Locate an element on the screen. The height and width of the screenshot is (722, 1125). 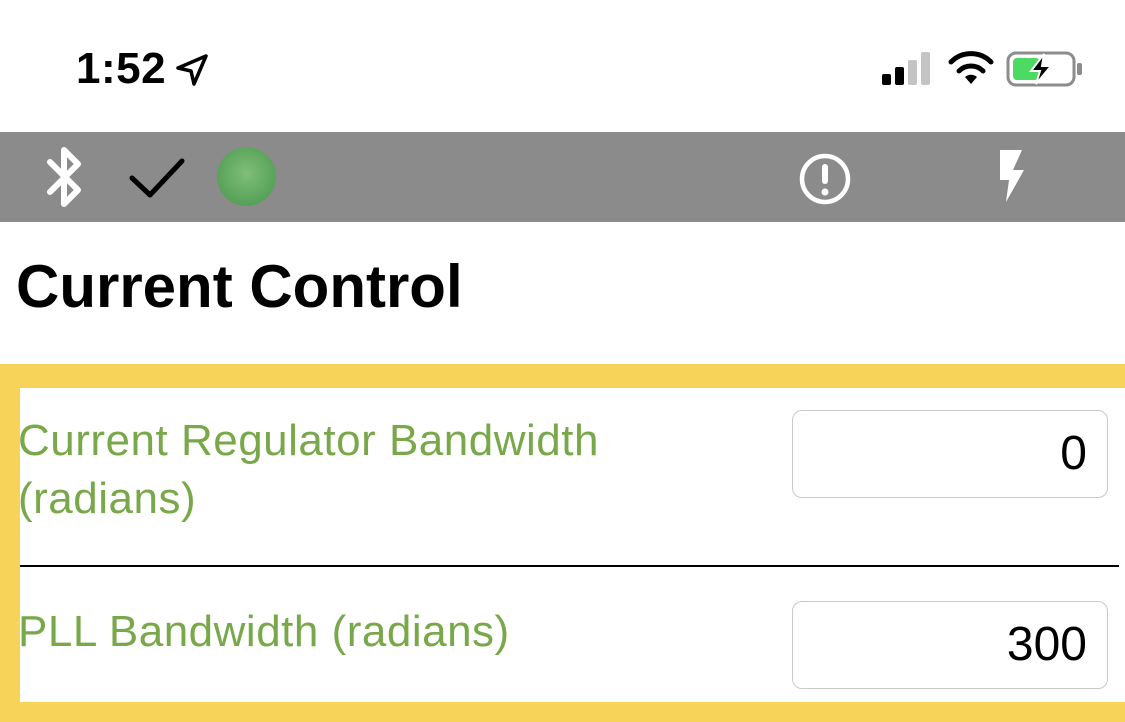
battery-charging-icon is located at coordinates (1044, 69).